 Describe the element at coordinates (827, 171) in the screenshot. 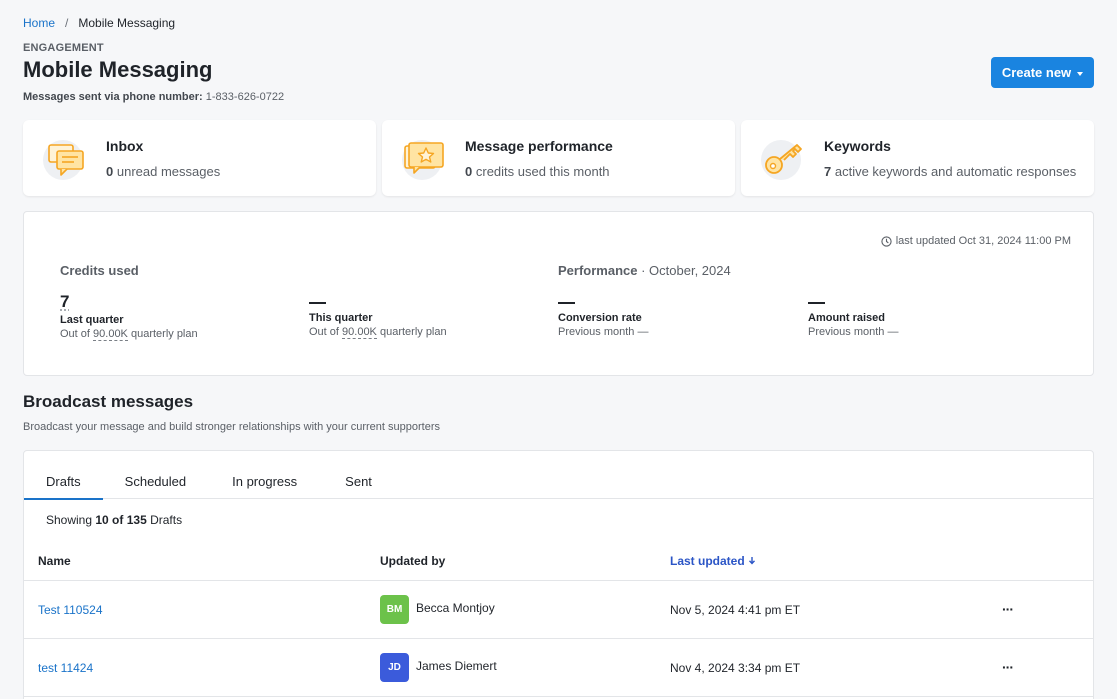

I see `card-count: 7` at that location.